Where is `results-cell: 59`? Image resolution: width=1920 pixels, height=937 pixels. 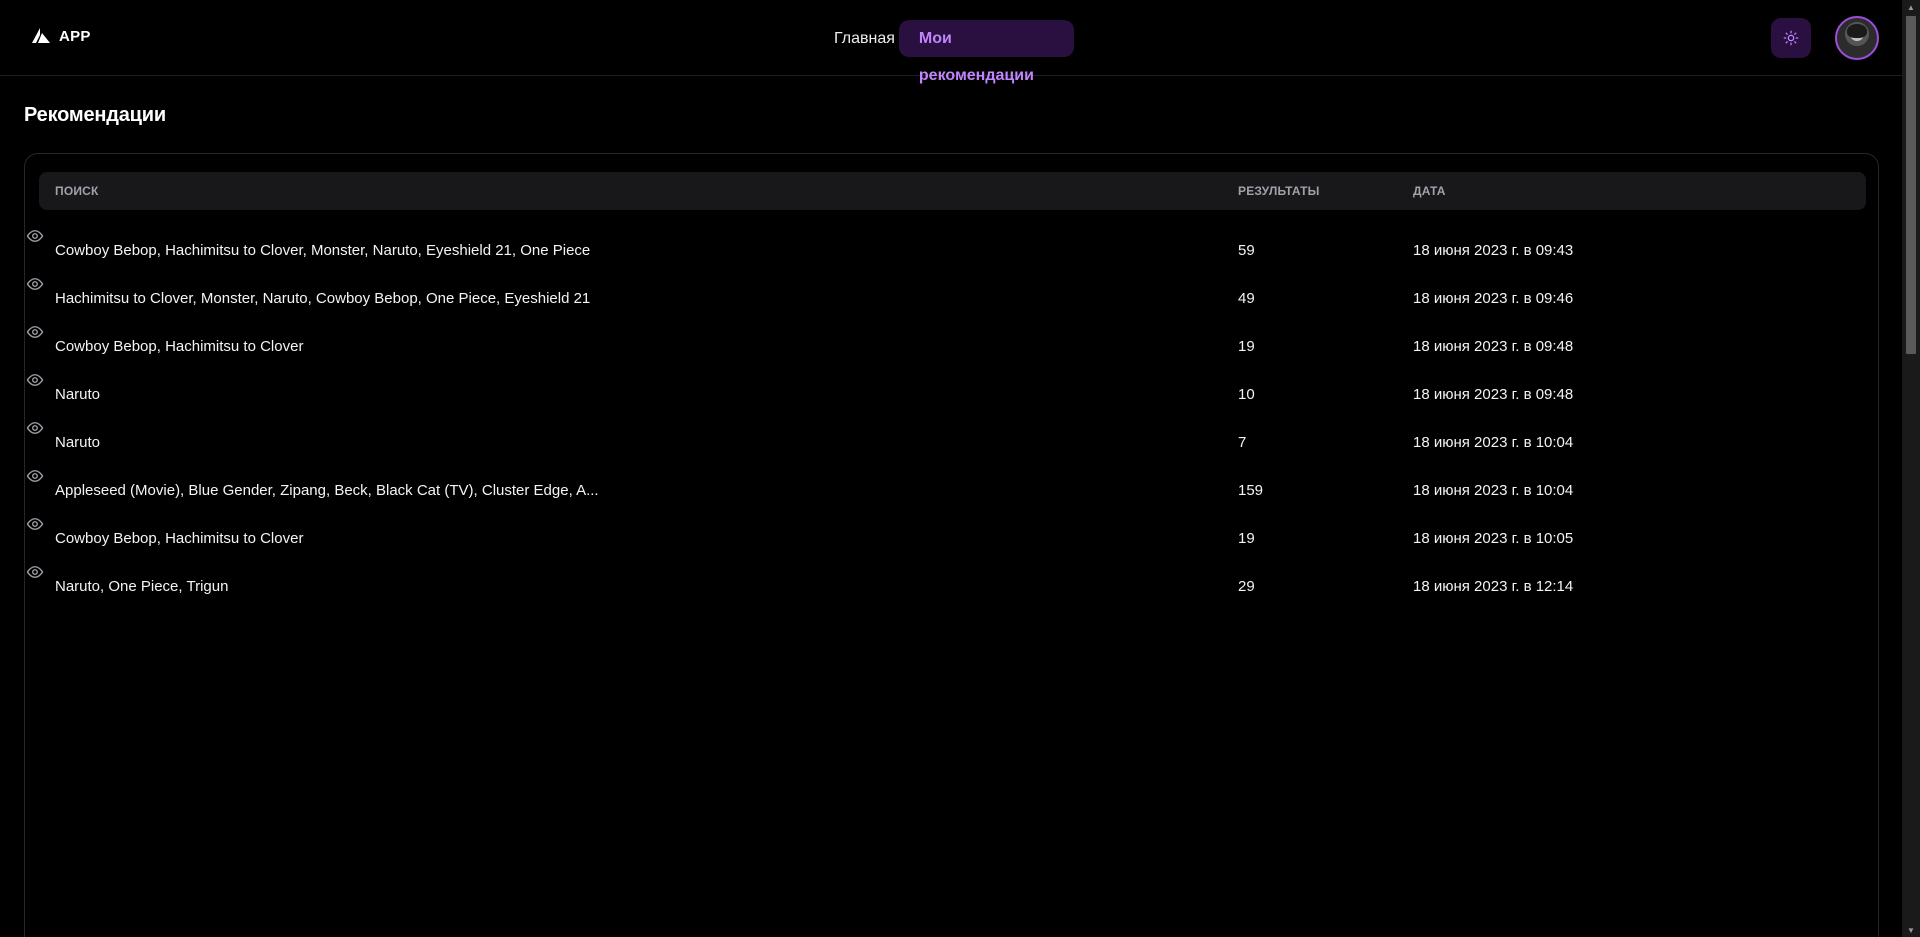 results-cell: 59 is located at coordinates (1246, 250).